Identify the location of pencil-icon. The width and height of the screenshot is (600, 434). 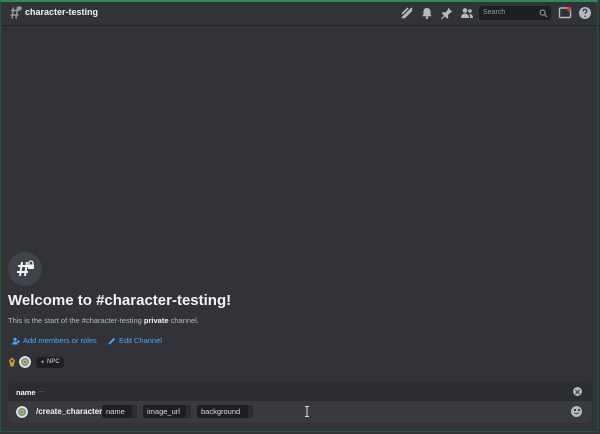
(112, 340).